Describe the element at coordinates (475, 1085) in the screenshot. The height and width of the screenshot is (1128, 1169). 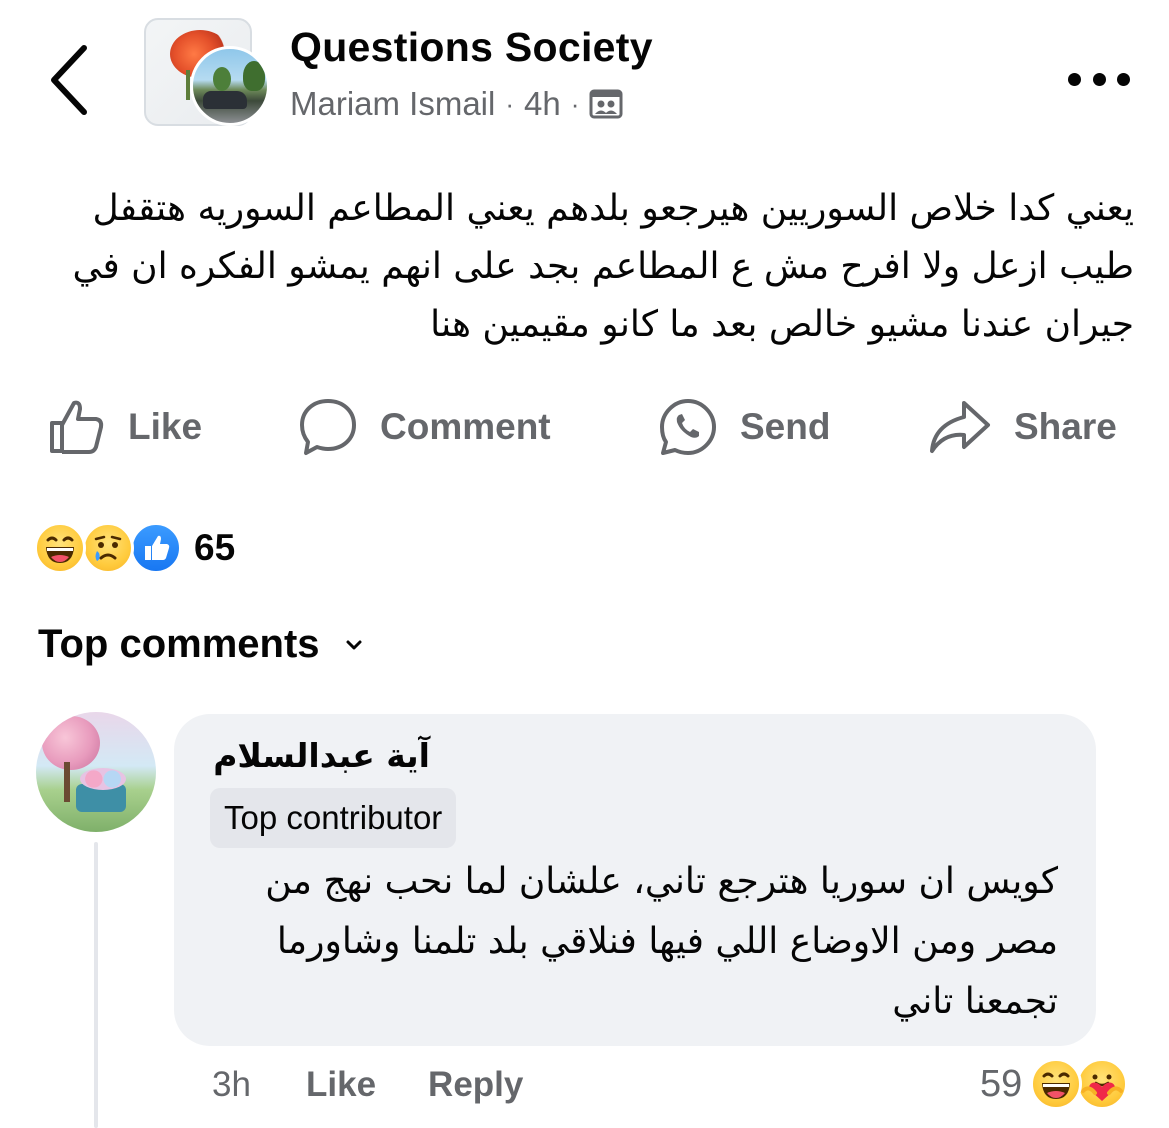
I see `comment-reply-button: Reply` at that location.